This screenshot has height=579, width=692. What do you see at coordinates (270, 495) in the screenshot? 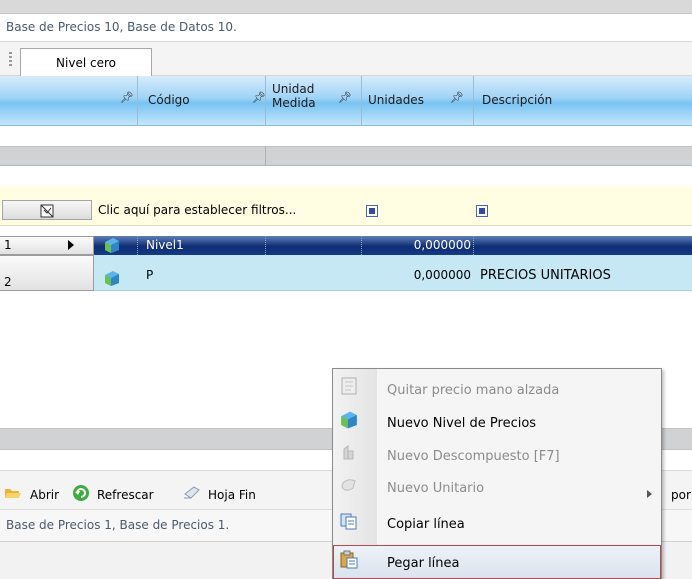
I see `sheet-button: Hoja Fin` at bounding box center [270, 495].